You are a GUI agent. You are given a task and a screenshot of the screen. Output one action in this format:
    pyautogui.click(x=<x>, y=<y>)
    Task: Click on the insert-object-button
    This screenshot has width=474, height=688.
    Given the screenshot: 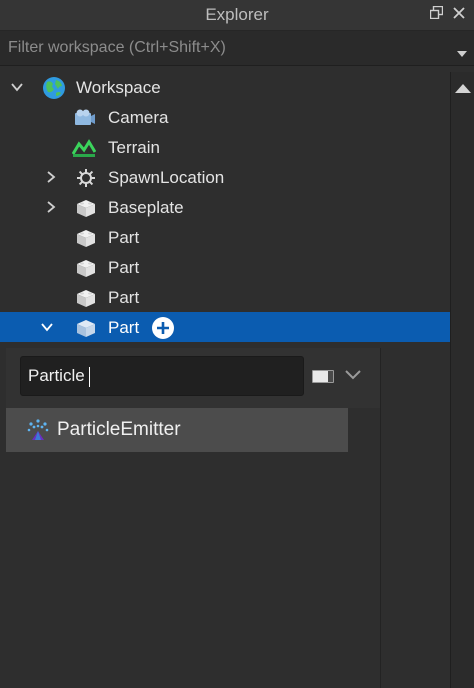 What is the action you would take?
    pyautogui.click(x=163, y=328)
    